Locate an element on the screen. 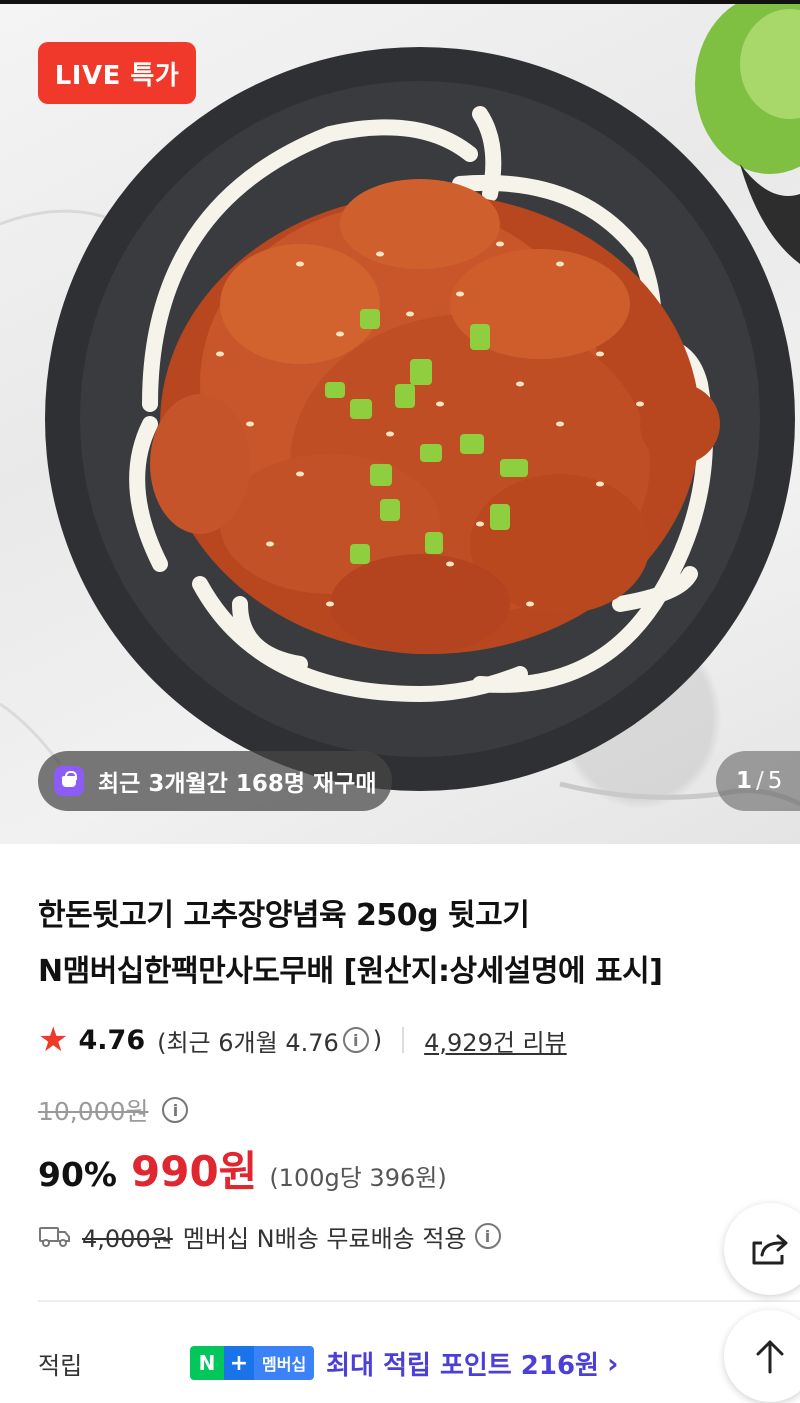 This screenshot has width=800, height=1403. unit-price: (100g당 396원) is located at coordinates (358, 1178).